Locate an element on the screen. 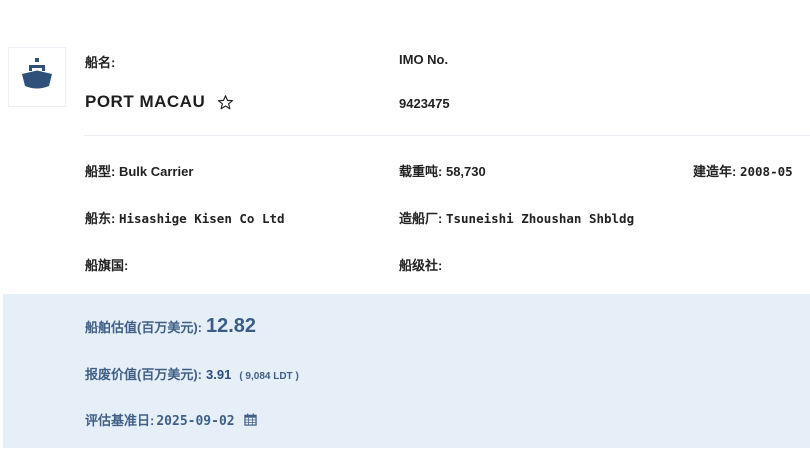 This screenshot has height=452, width=810. imo-label: IMO No. is located at coordinates (424, 59).